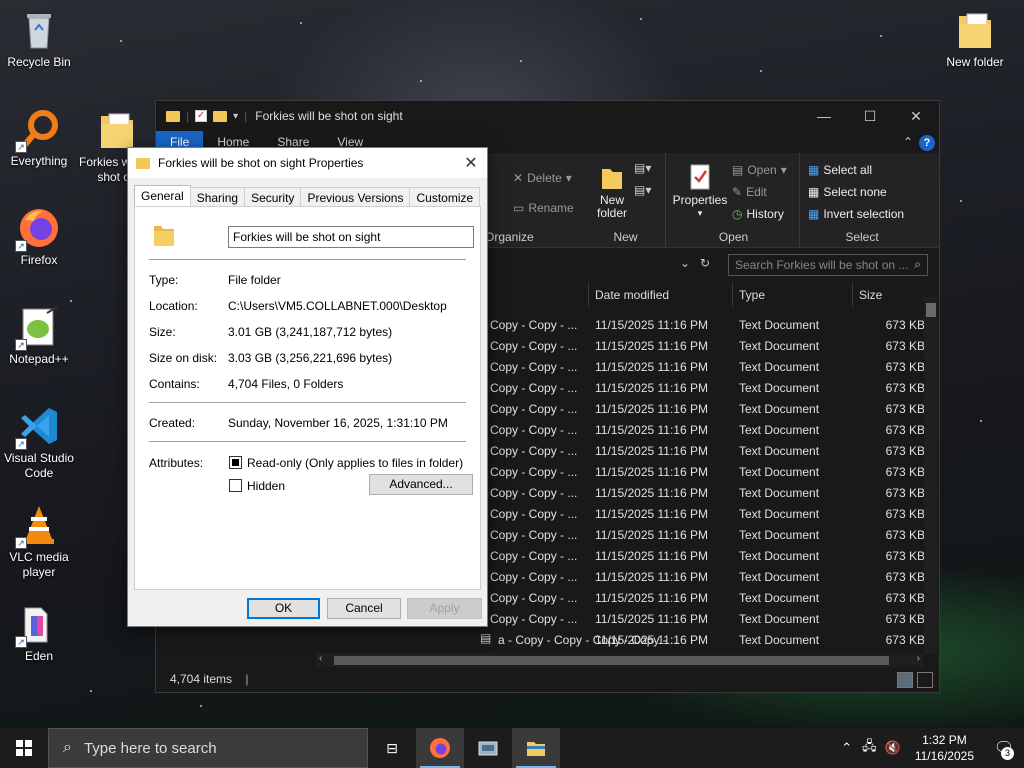 Image resolution: width=1024 pixels, height=768 pixels. What do you see at coordinates (828, 265) in the screenshot?
I see `search-input: Search Forkies will be shot on ... ⌕` at bounding box center [828, 265].